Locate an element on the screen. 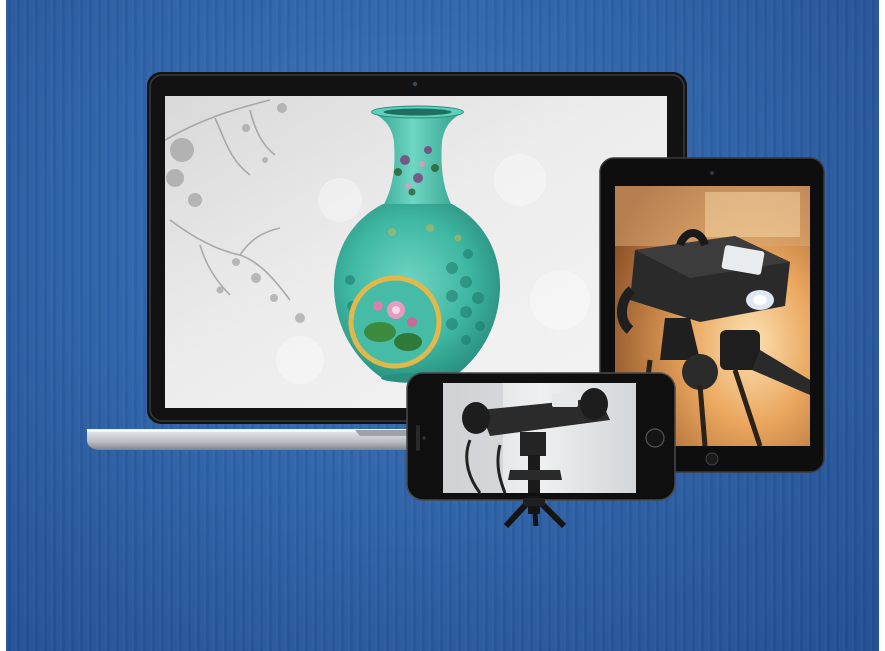 Image resolution: width=885 pixels, height=651 pixels. phone is located at coordinates (541, 436).